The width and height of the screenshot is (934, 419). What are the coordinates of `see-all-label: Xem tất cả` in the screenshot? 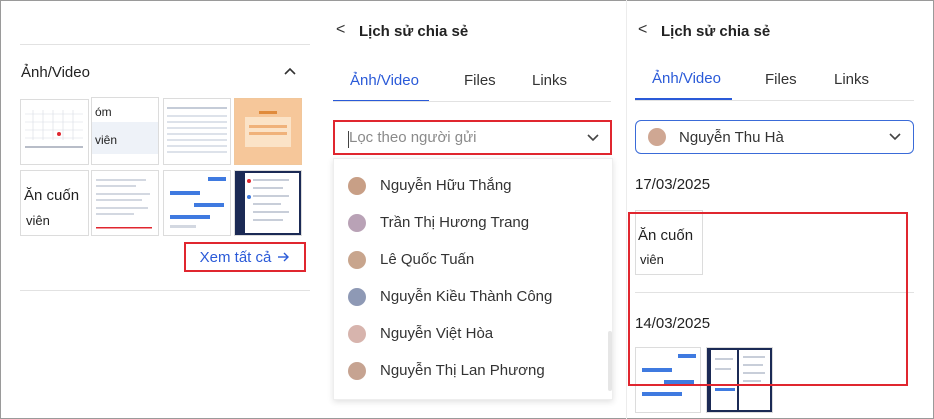 It's located at (235, 257).